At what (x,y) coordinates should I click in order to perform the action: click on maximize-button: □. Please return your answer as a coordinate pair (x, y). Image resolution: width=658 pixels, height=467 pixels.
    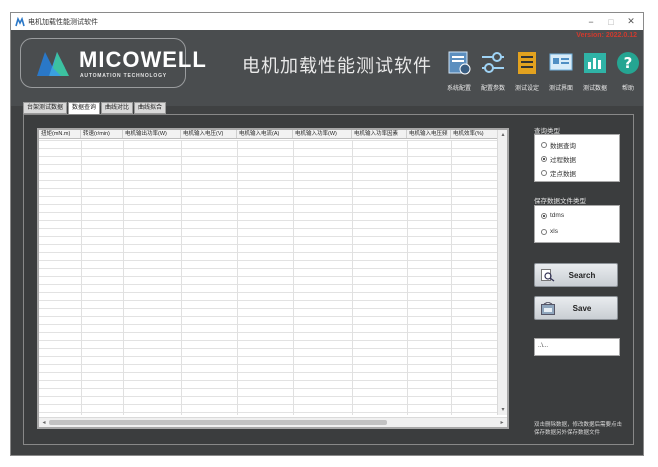
    Looking at the image, I should click on (611, 21).